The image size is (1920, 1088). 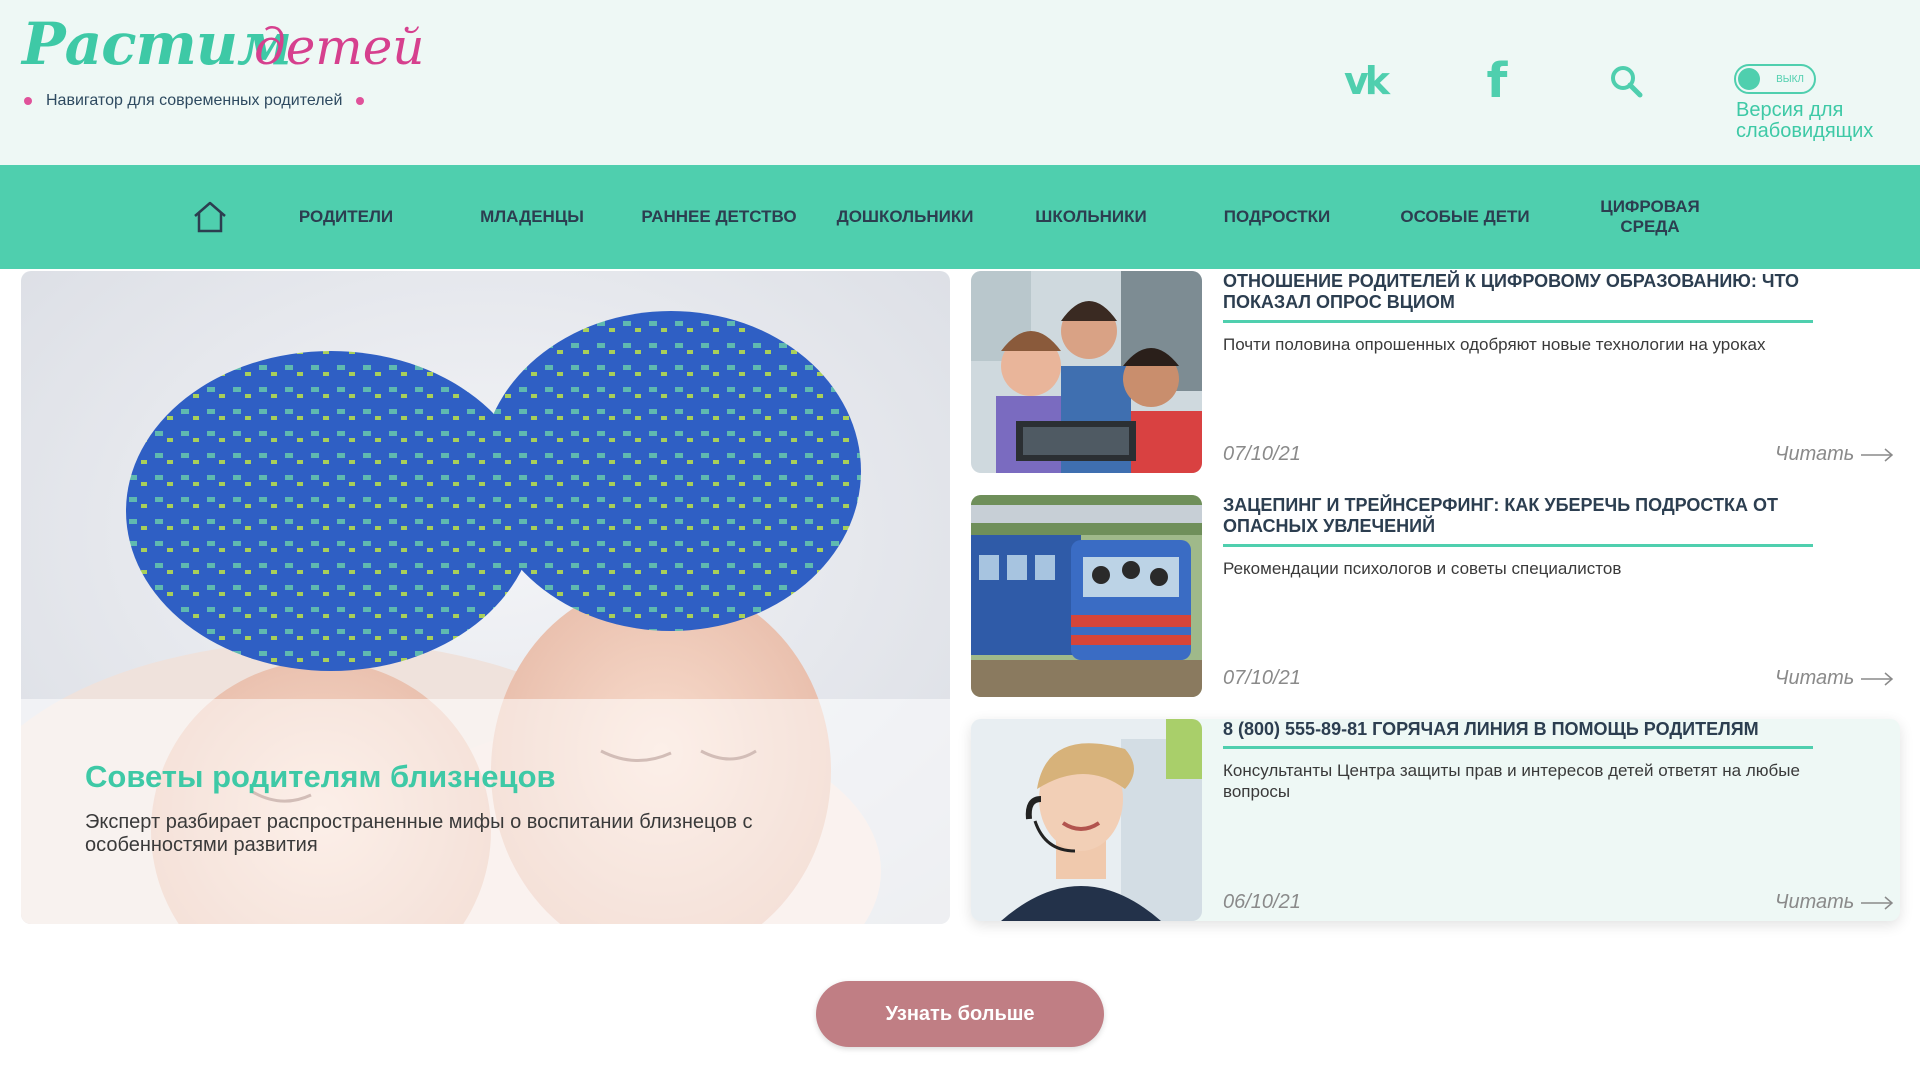 What do you see at coordinates (1262, 902) in the screenshot?
I see `article-date: 06/10/21` at bounding box center [1262, 902].